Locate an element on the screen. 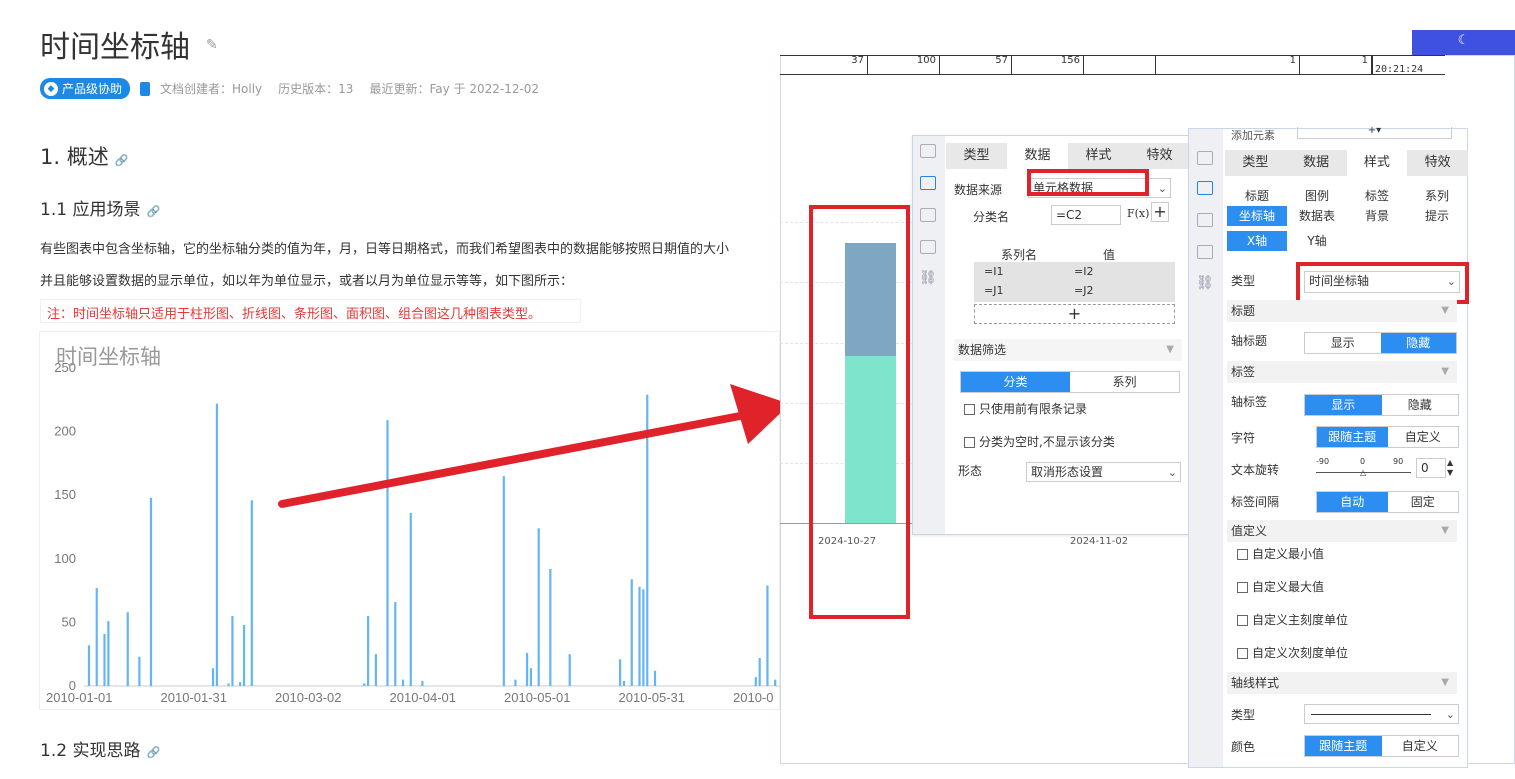 Image resolution: width=1515 pixels, height=779 pixels. highlight-preview-bar is located at coordinates (859, 412).